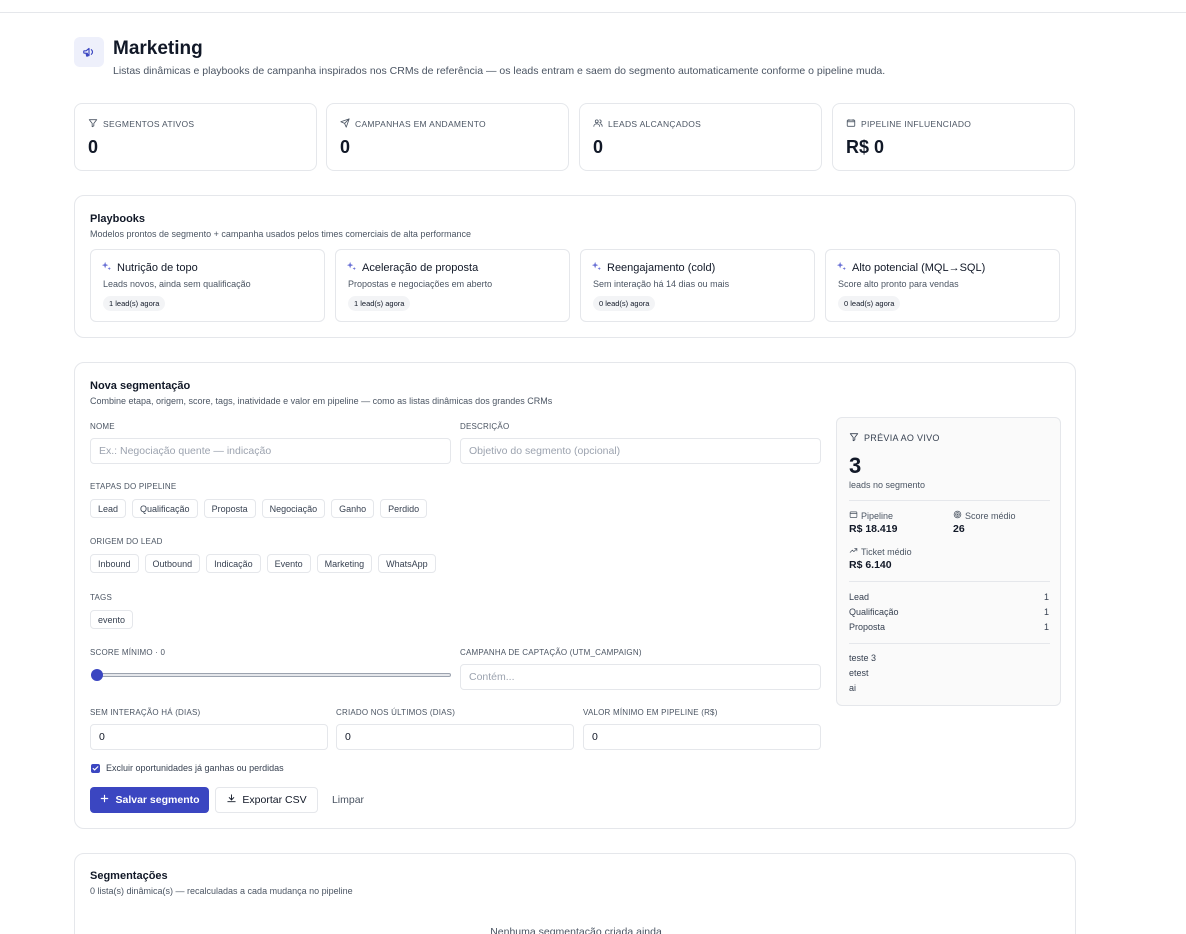 This screenshot has width=1186, height=934. Describe the element at coordinates (177, 284) in the screenshot. I see `playbook-desc: Leads novos, ainda sem qualificação` at that location.